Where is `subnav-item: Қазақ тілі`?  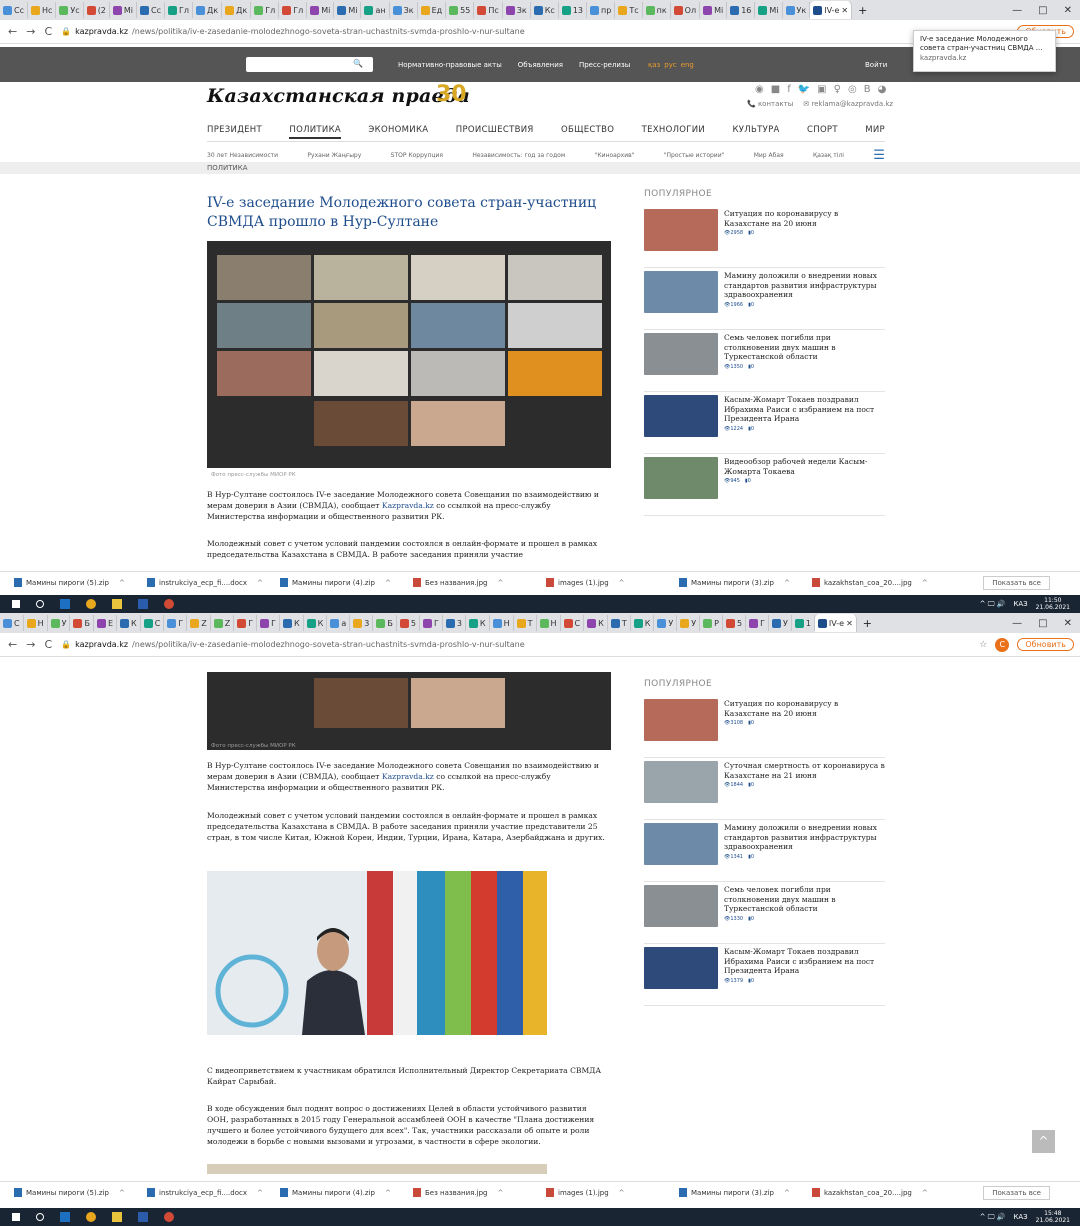 subnav-item: Қазақ тілі is located at coordinates (828, 155).